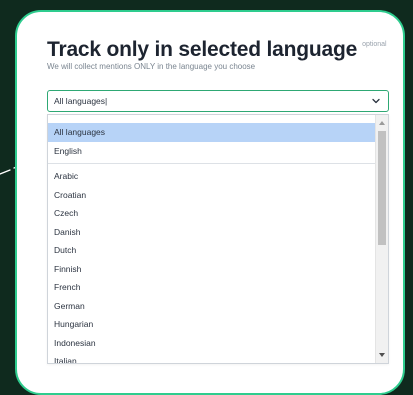 Image resolution: width=413 pixels, height=395 pixels. What do you see at coordinates (212, 343) in the screenshot?
I see `dropdown-option-indonesian: Indonesian` at bounding box center [212, 343].